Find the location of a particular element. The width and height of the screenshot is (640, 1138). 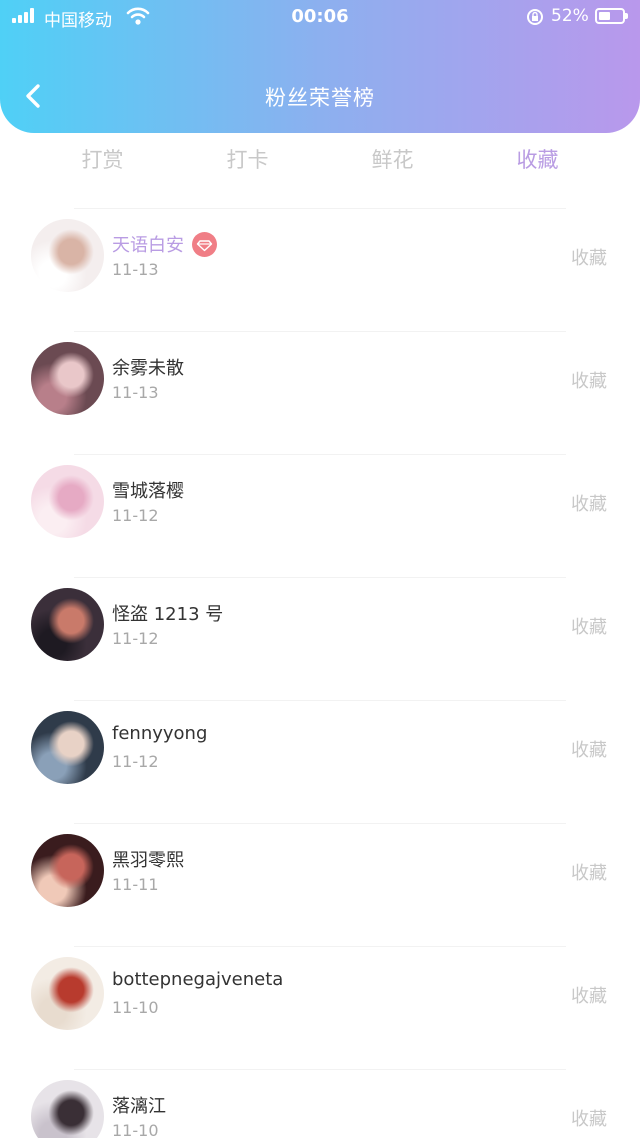

tab-flowers: 鲜花 is located at coordinates (392, 162).